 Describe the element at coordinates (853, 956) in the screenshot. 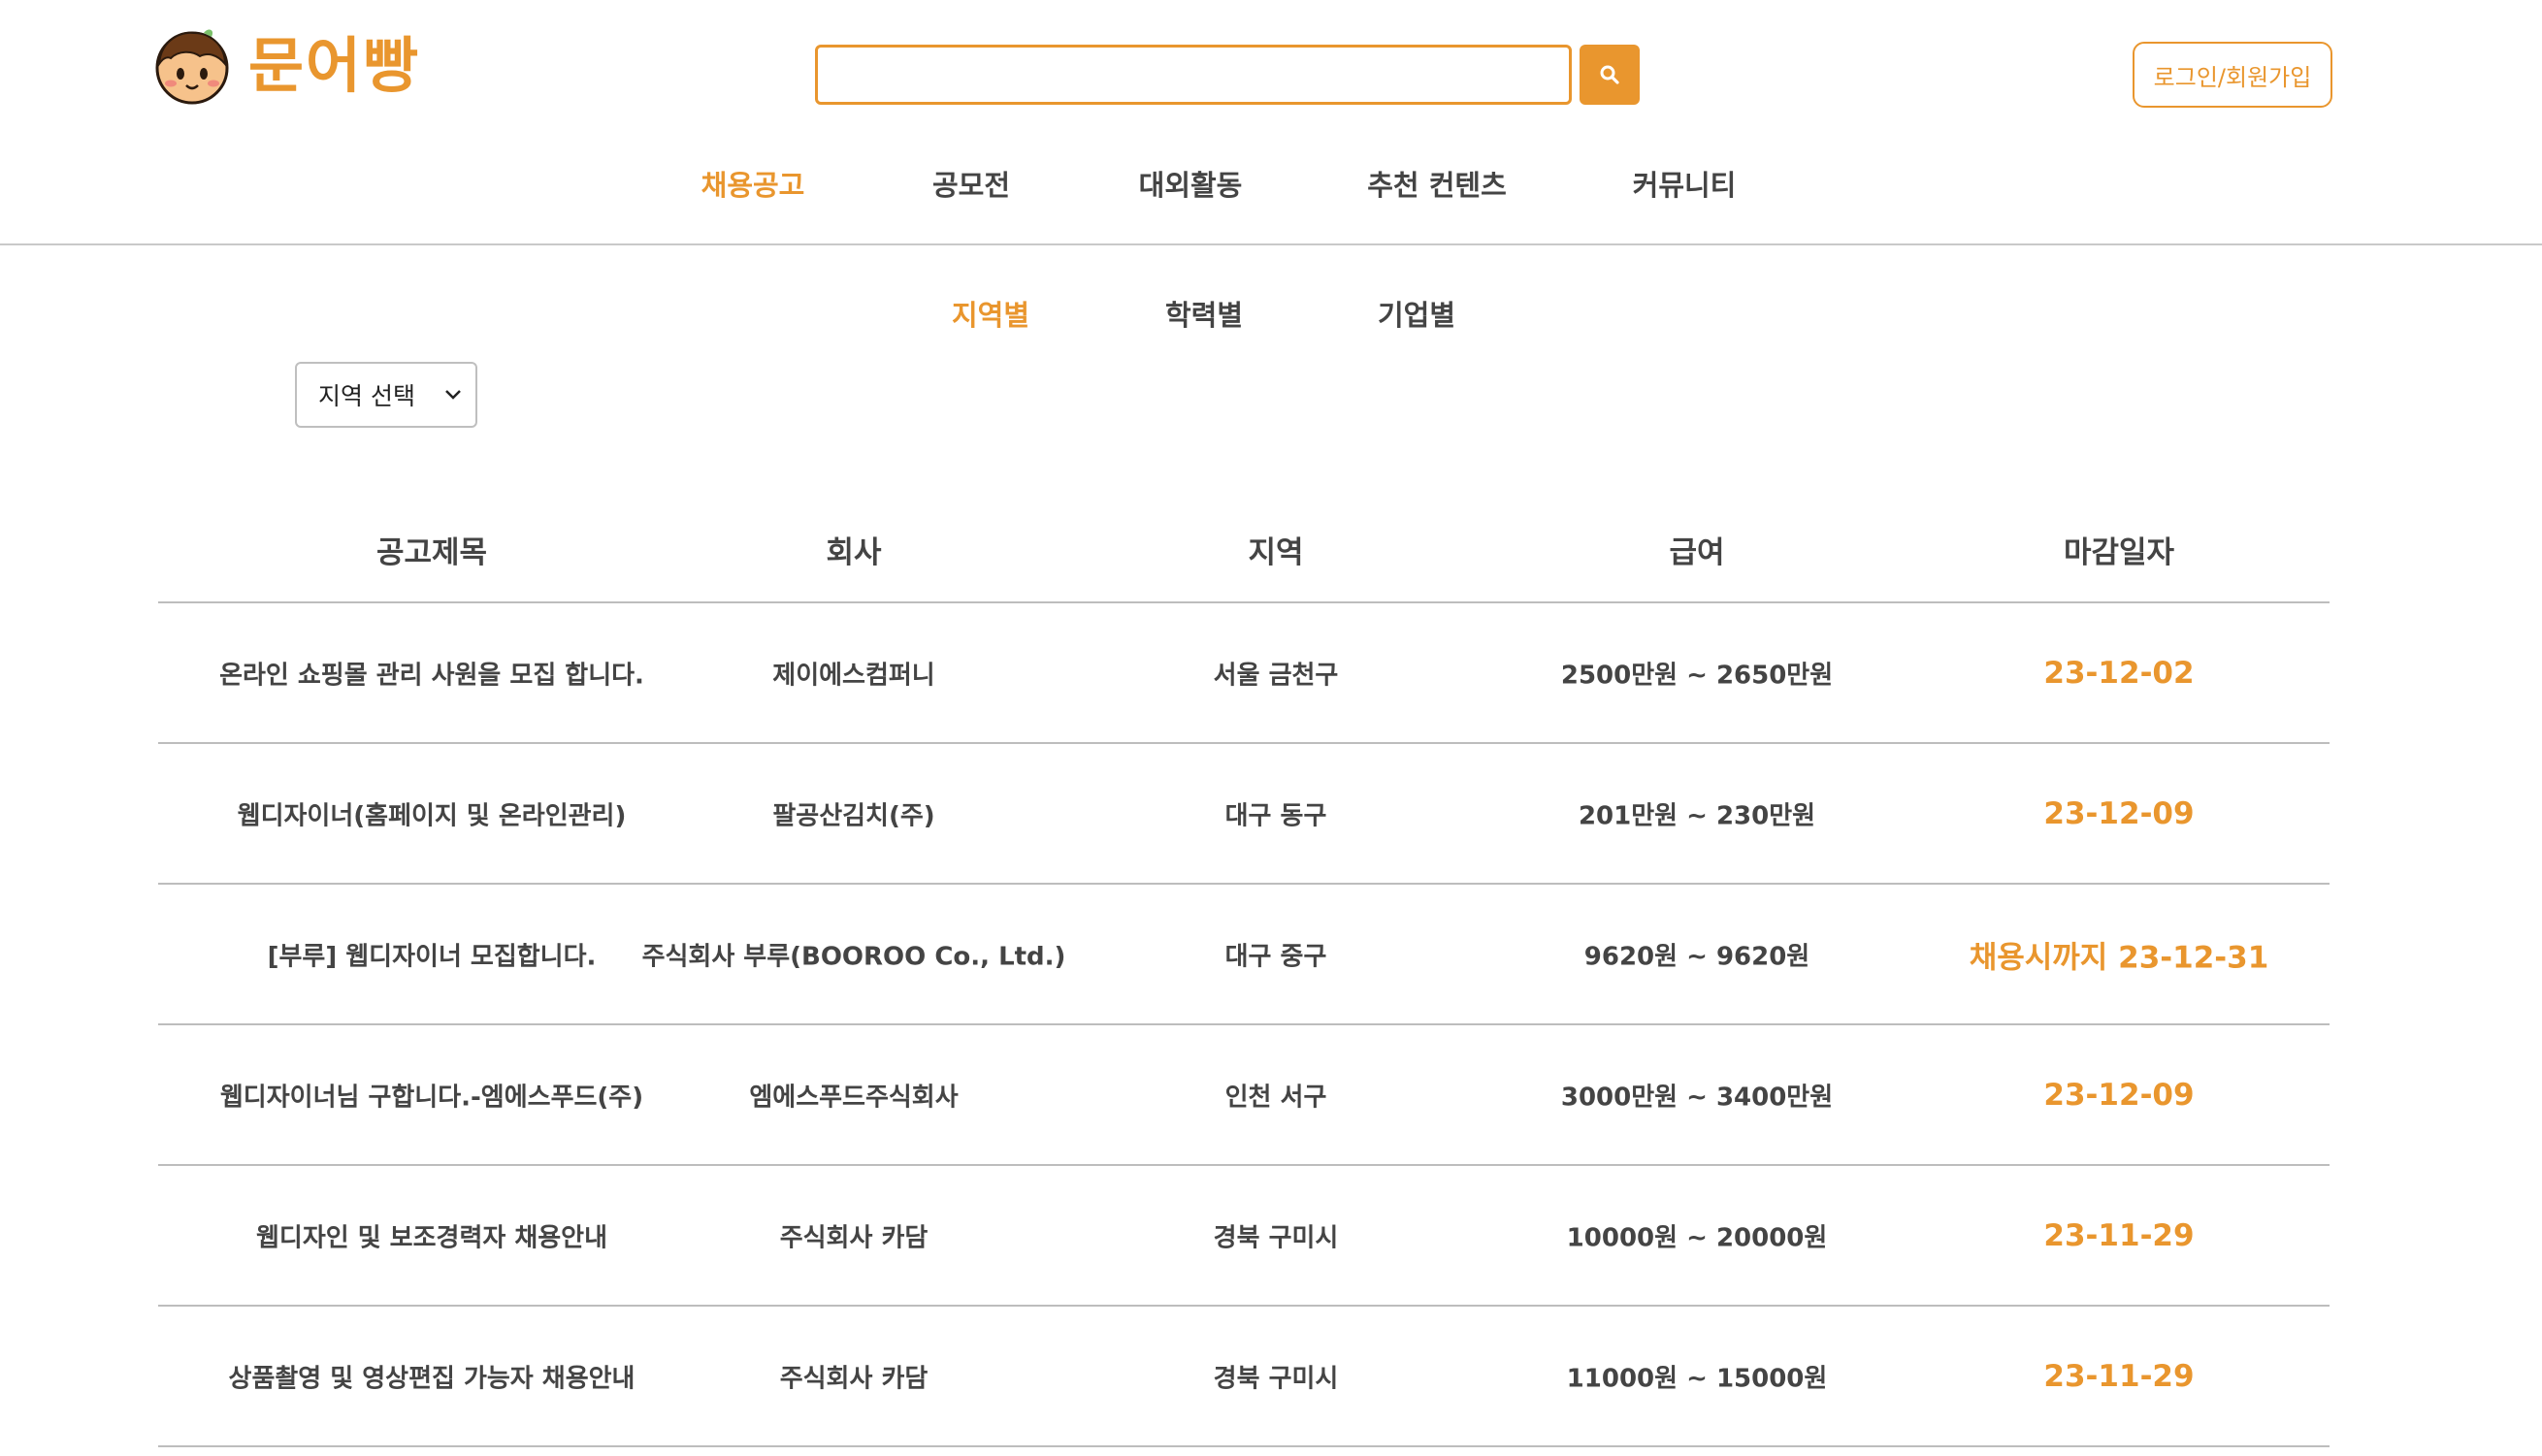

I see `company-name: 주식회사 부루(BOOROO Co., Ltd.)` at that location.